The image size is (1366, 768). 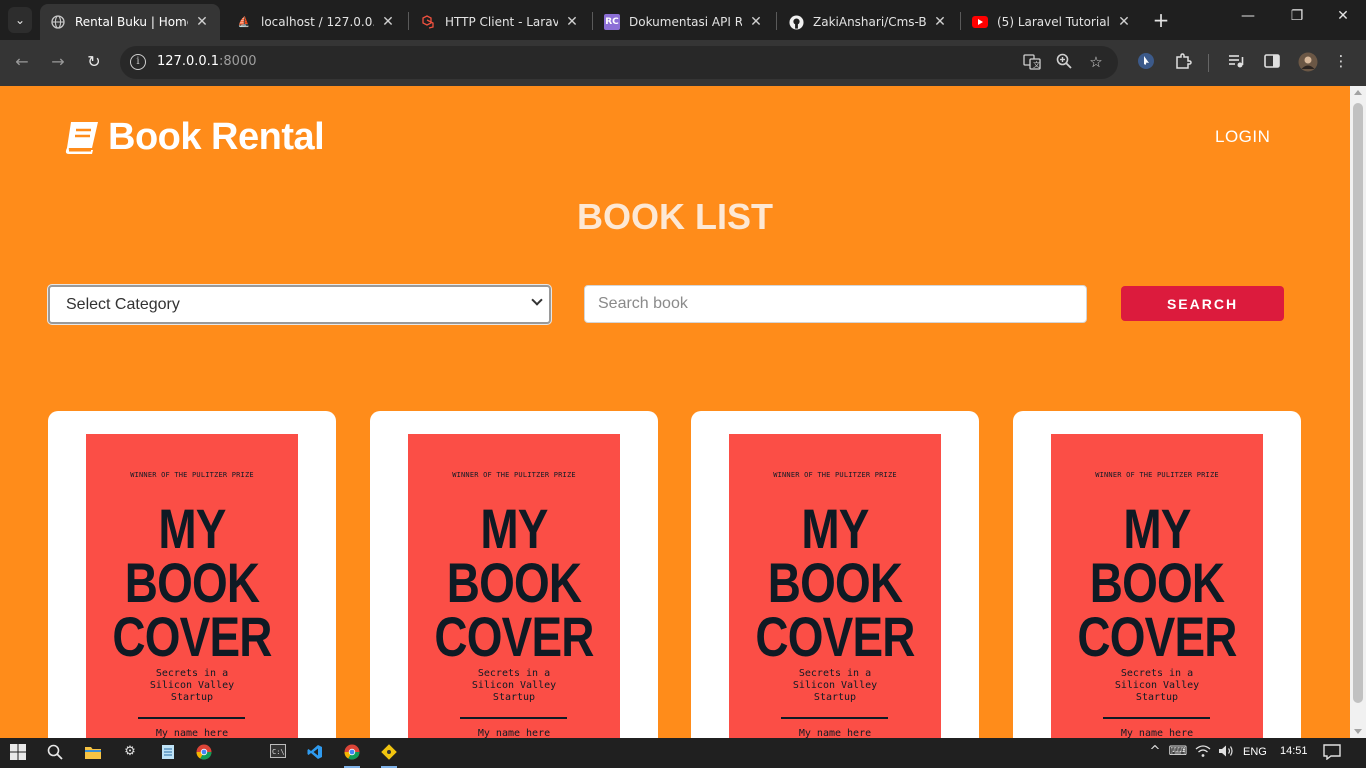 I want to click on search-button: SEARCH, so click(x=1202, y=303).